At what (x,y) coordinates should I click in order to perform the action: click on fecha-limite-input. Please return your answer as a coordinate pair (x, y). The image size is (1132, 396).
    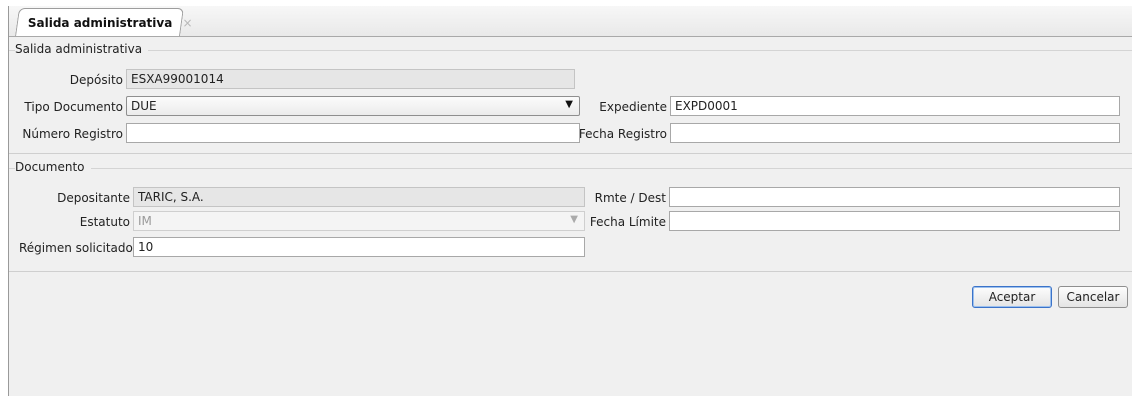
    Looking at the image, I should click on (894, 221).